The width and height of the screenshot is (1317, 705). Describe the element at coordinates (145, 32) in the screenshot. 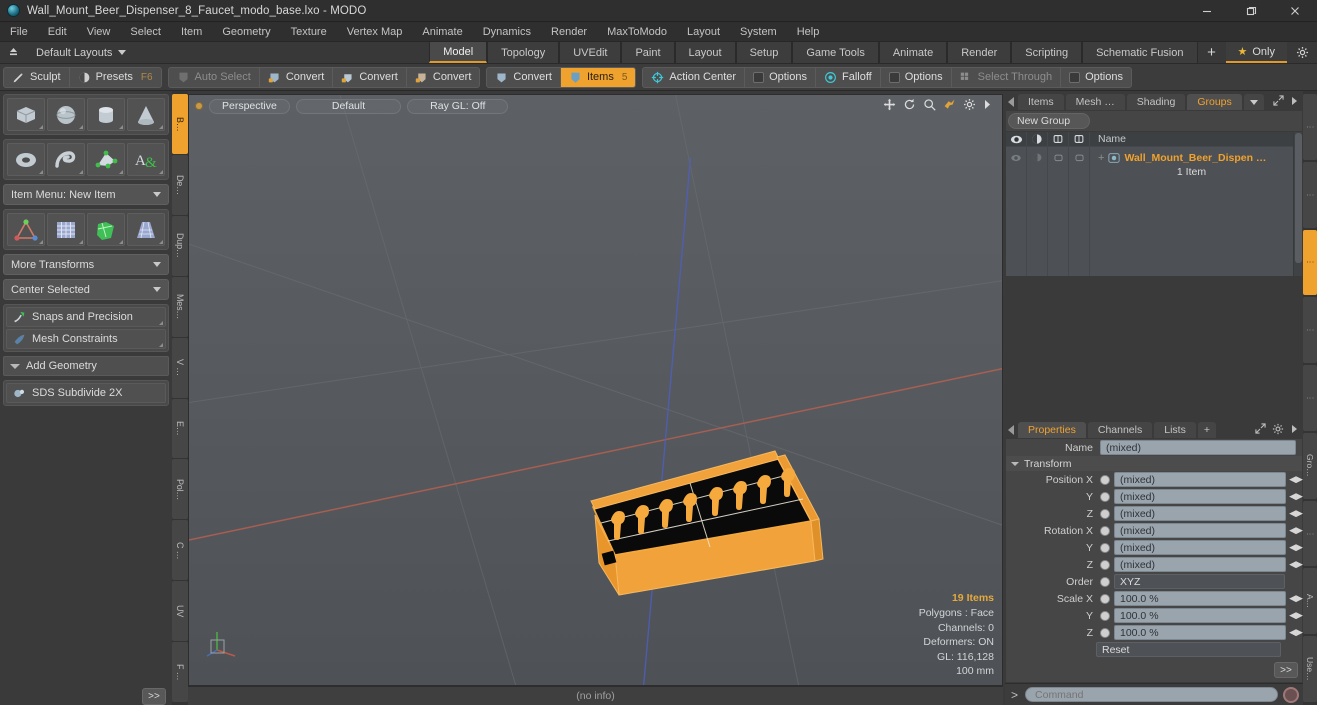

I see `menu-select: Select` at that location.